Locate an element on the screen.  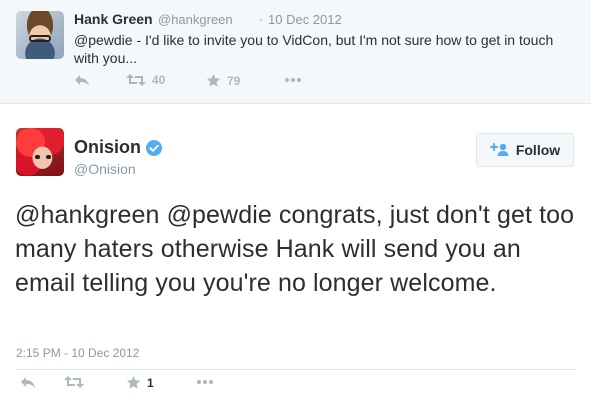
hank-green-avatar is located at coordinates (40, 35).